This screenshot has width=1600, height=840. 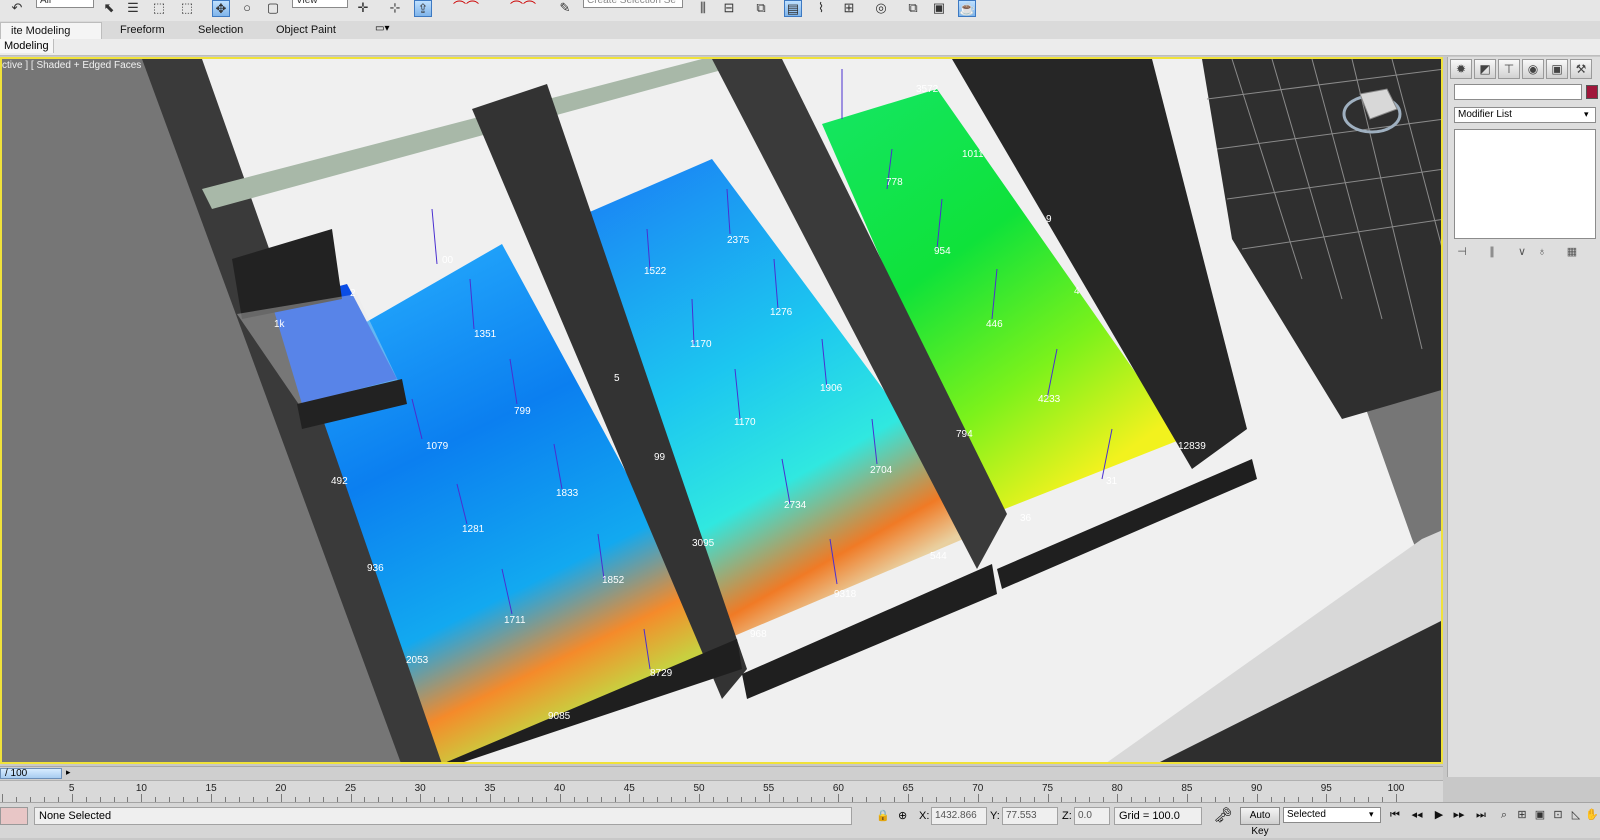 I want to click on ribbon-options-icon: ▭▾, so click(x=382, y=28).